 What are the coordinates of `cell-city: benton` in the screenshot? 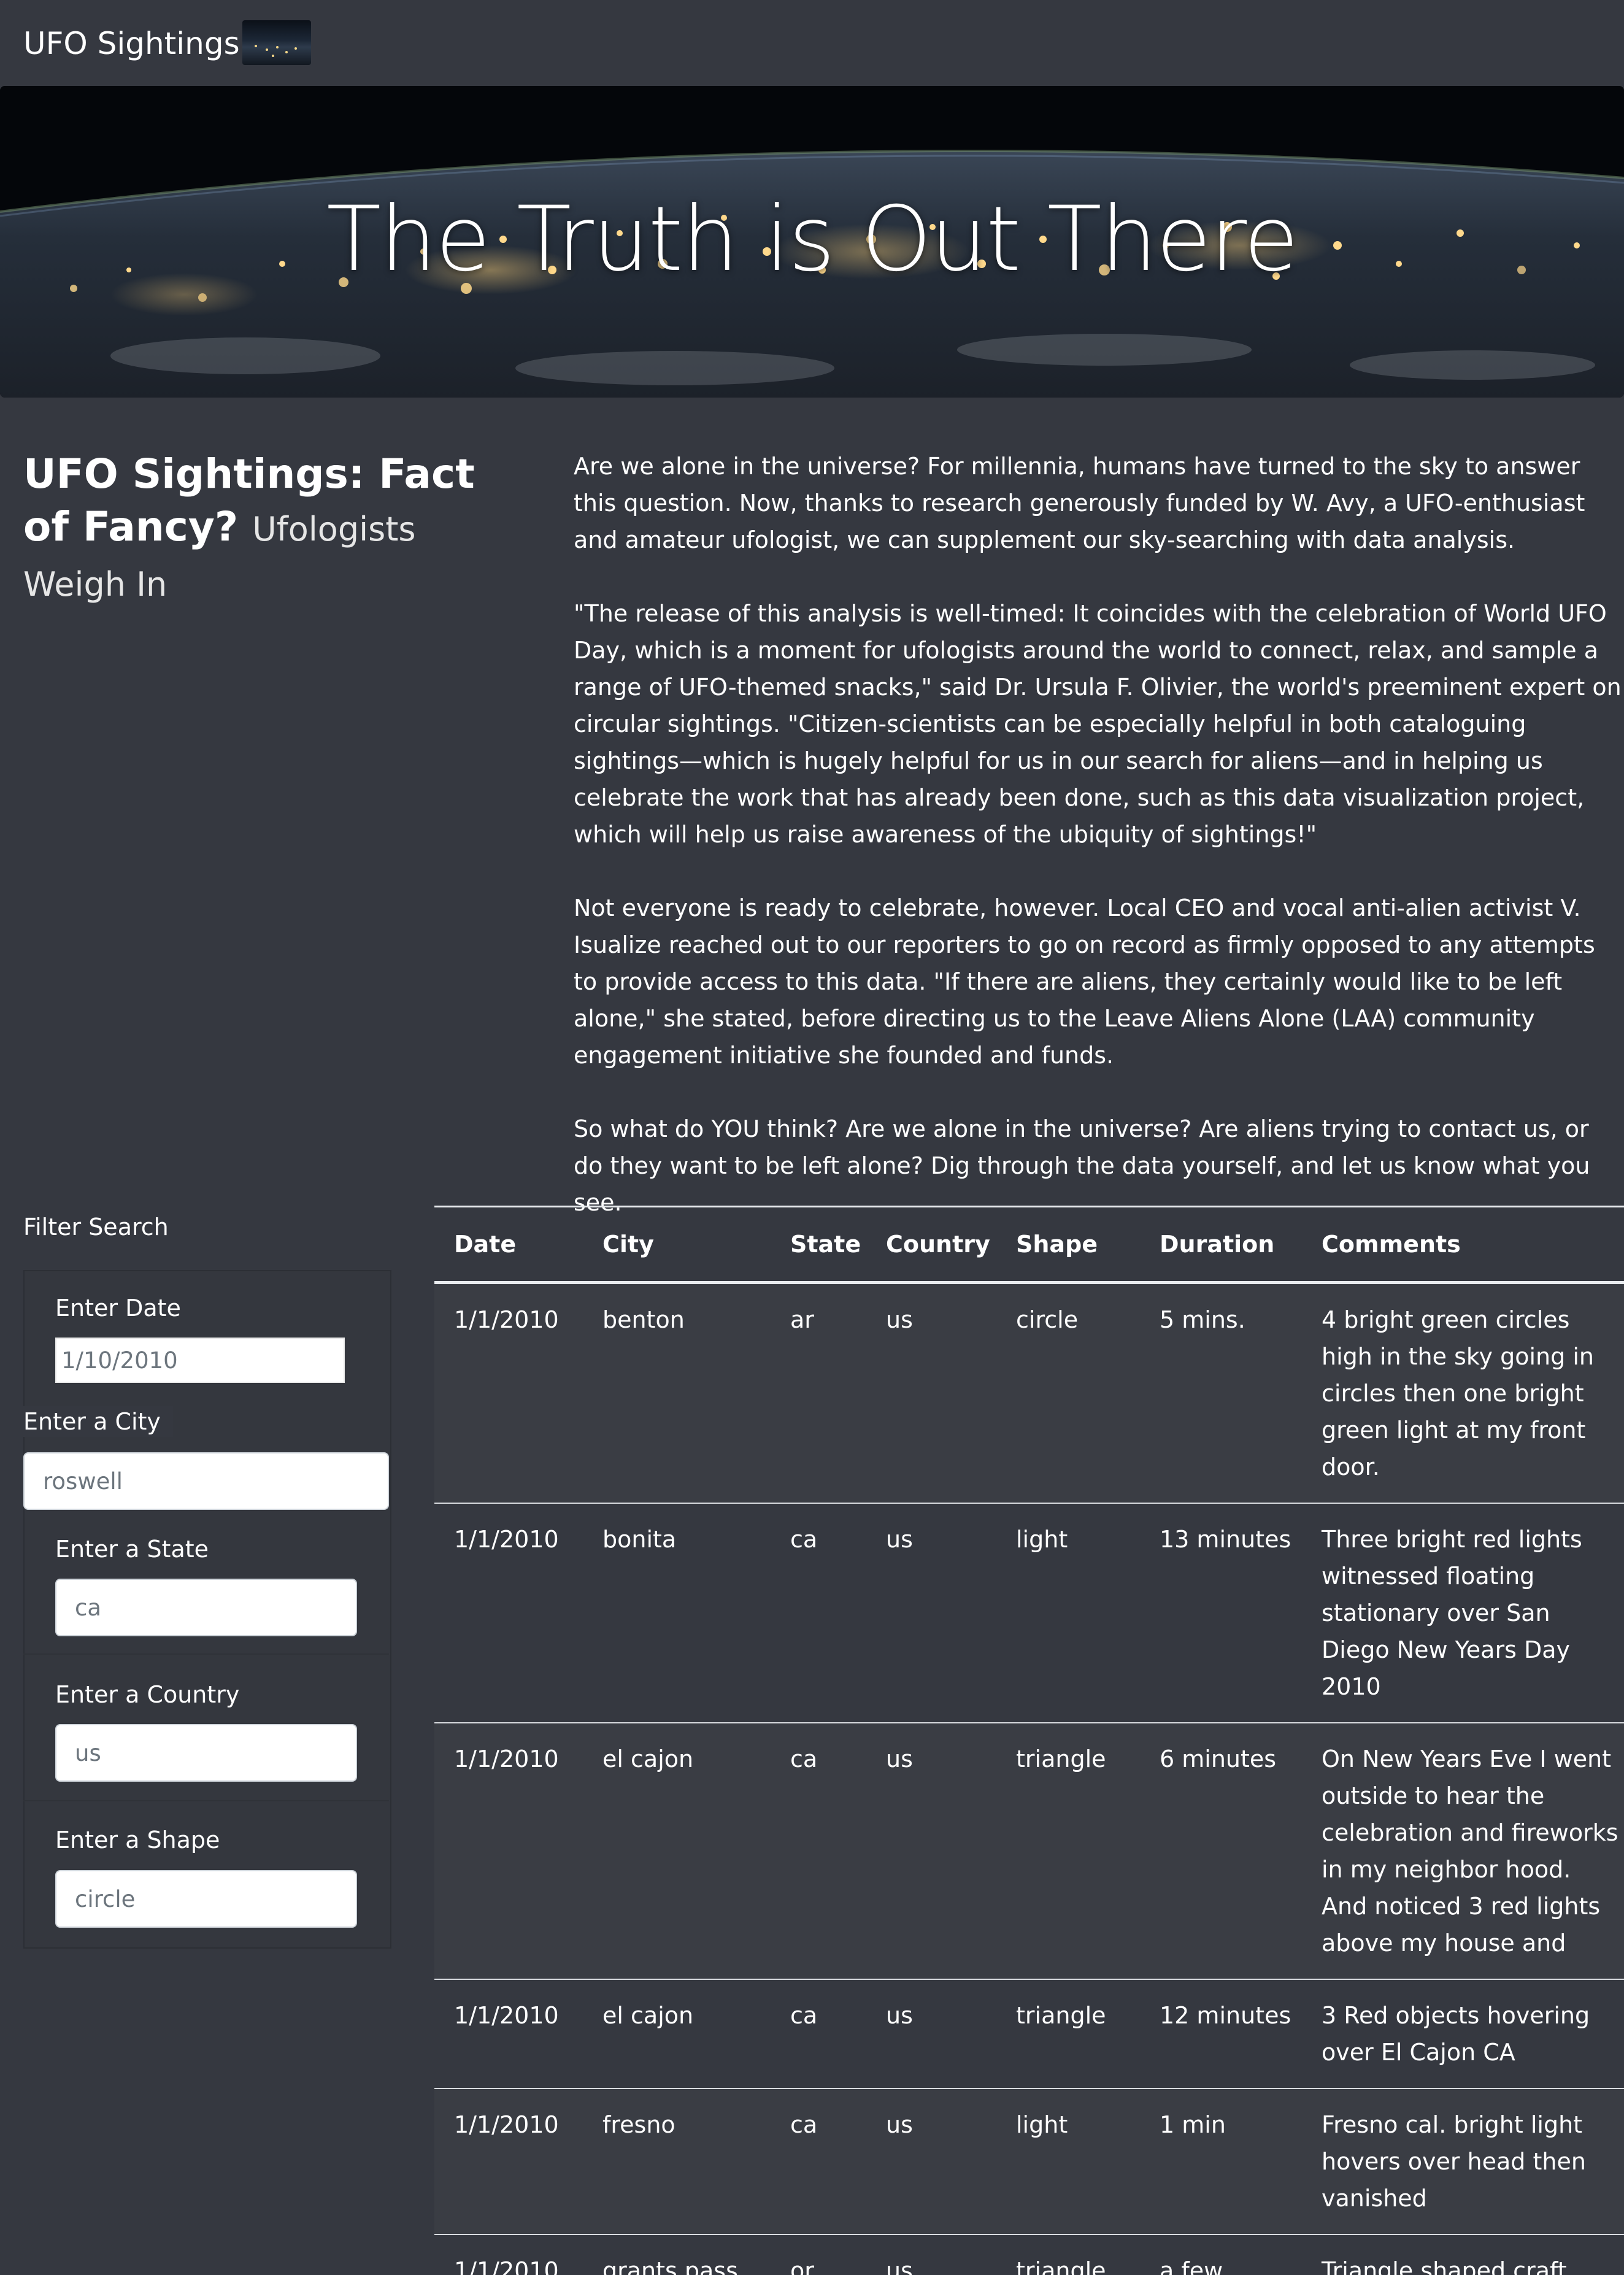 It's located at (643, 1319).